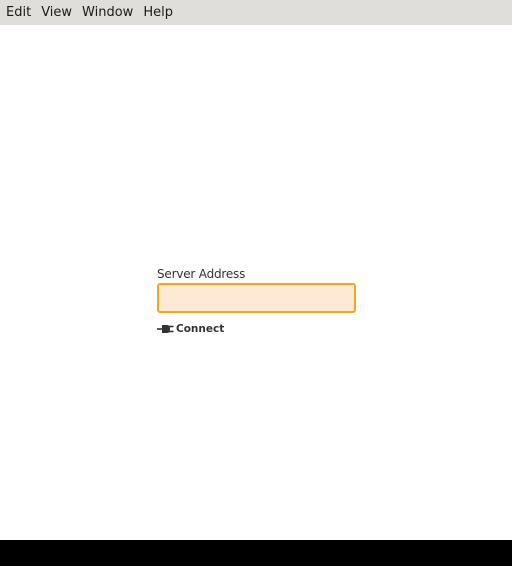  What do you see at coordinates (158, 12) in the screenshot?
I see `menu-help: Help` at bounding box center [158, 12].